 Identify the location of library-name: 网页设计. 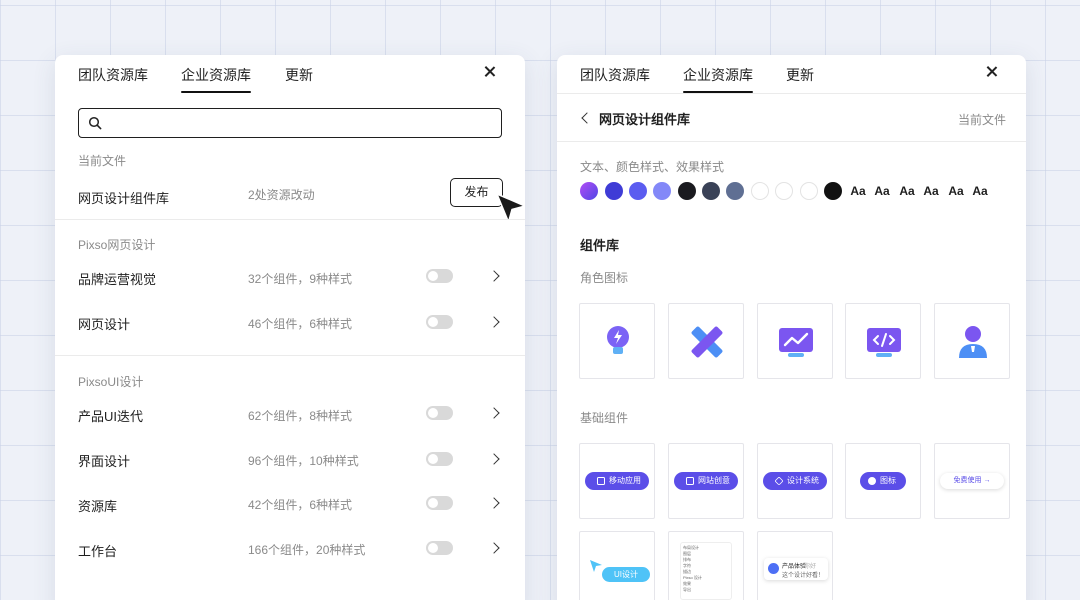
(104, 324).